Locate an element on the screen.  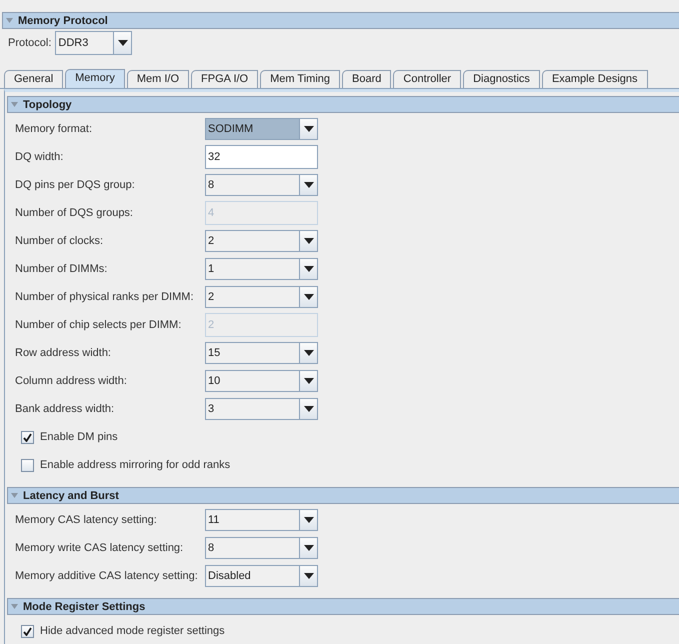
field-label: Bank address width: is located at coordinates (65, 409).